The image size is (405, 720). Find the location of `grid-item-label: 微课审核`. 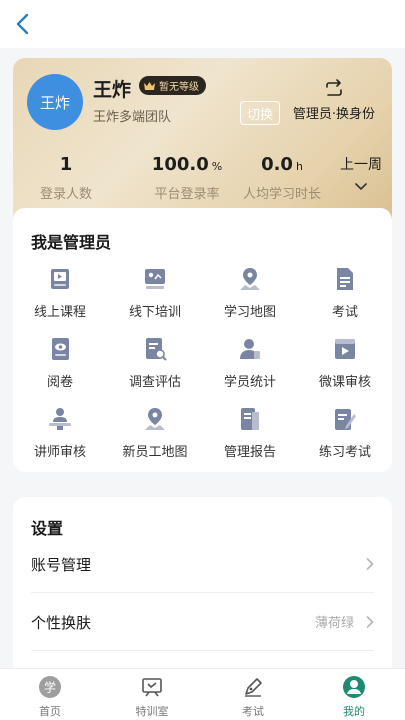

grid-item-label: 微课审核 is located at coordinates (344, 382).